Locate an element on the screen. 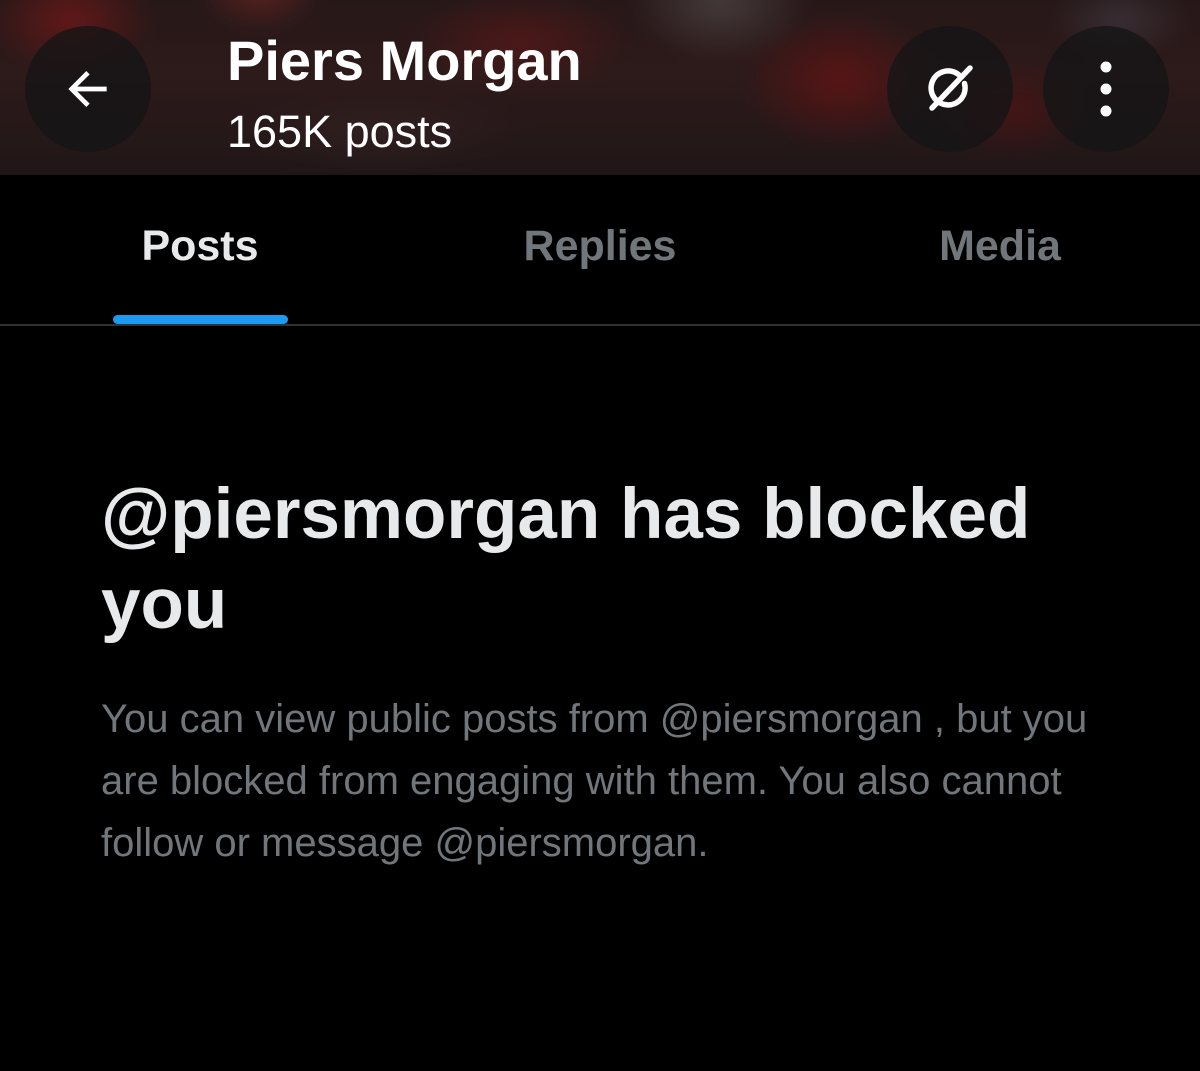  arrow-left-icon is located at coordinates (88, 89).